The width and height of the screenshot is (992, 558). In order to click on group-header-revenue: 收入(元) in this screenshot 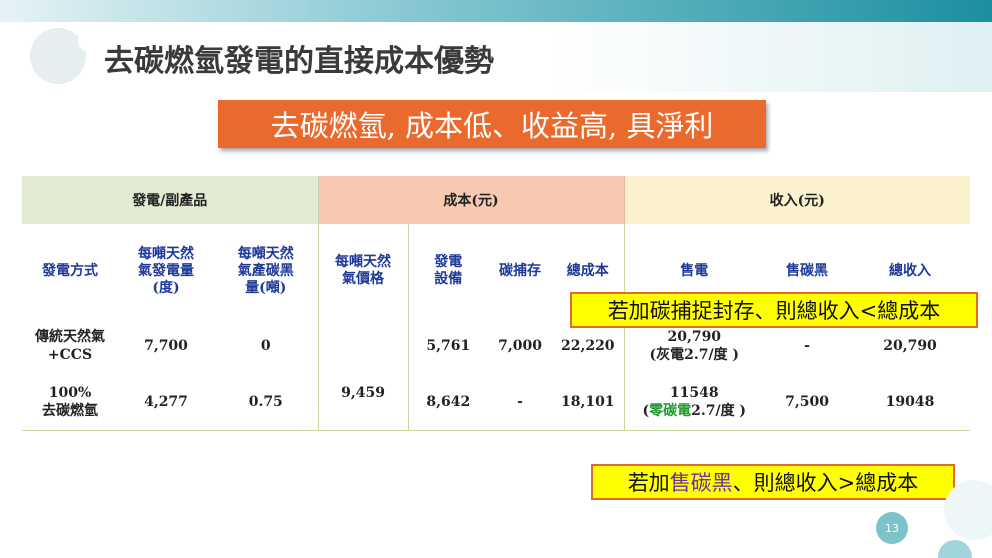, I will do `click(797, 200)`.